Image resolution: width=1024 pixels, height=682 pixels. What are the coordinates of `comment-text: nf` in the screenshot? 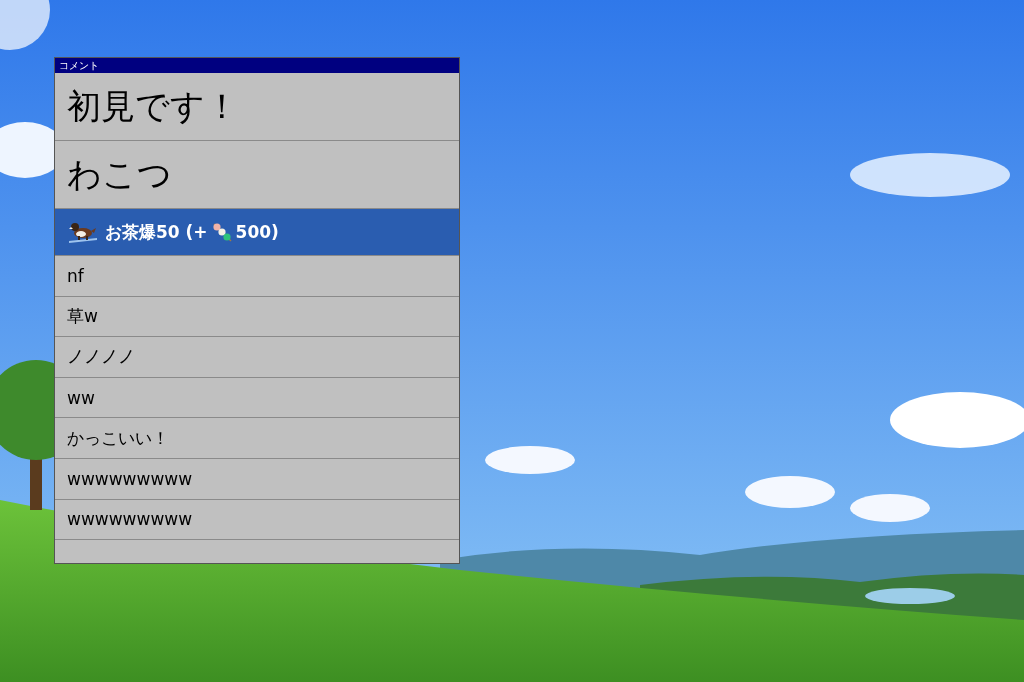 It's located at (75, 275).